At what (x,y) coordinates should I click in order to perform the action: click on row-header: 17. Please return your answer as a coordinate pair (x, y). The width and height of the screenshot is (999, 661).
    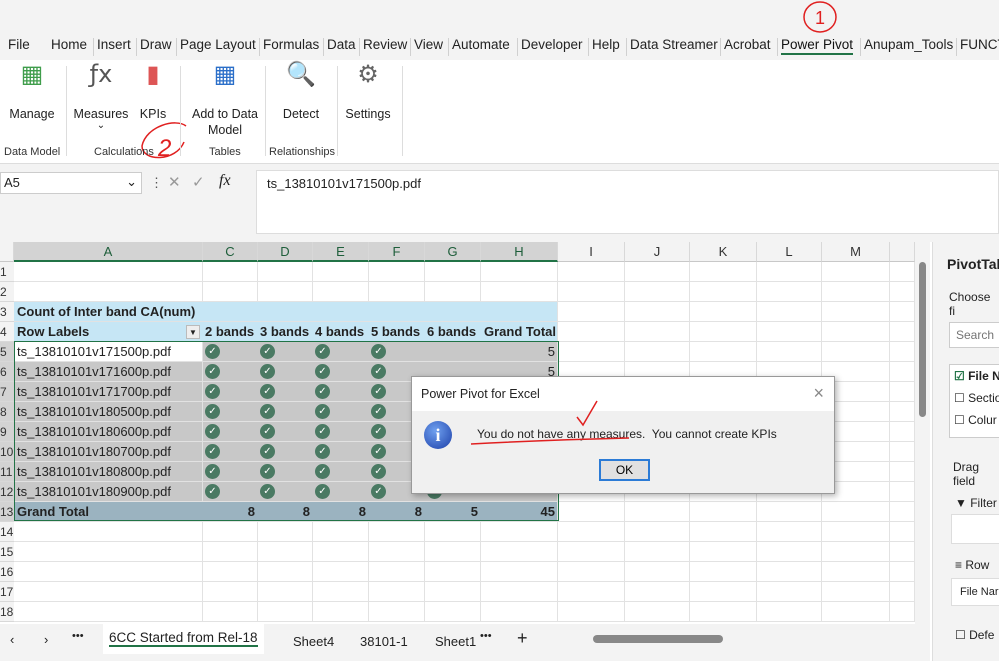
    Looking at the image, I should click on (7, 592).